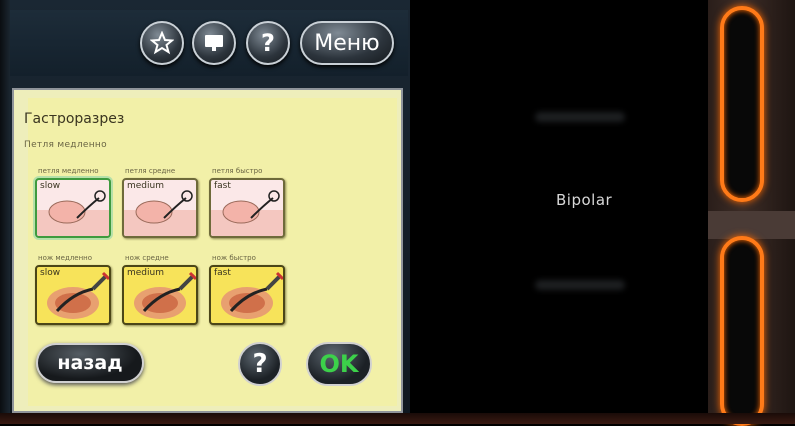 The width and height of the screenshot is (795, 426). What do you see at coordinates (247, 208) in the screenshot?
I see `loop-fast-tile: fast` at bounding box center [247, 208].